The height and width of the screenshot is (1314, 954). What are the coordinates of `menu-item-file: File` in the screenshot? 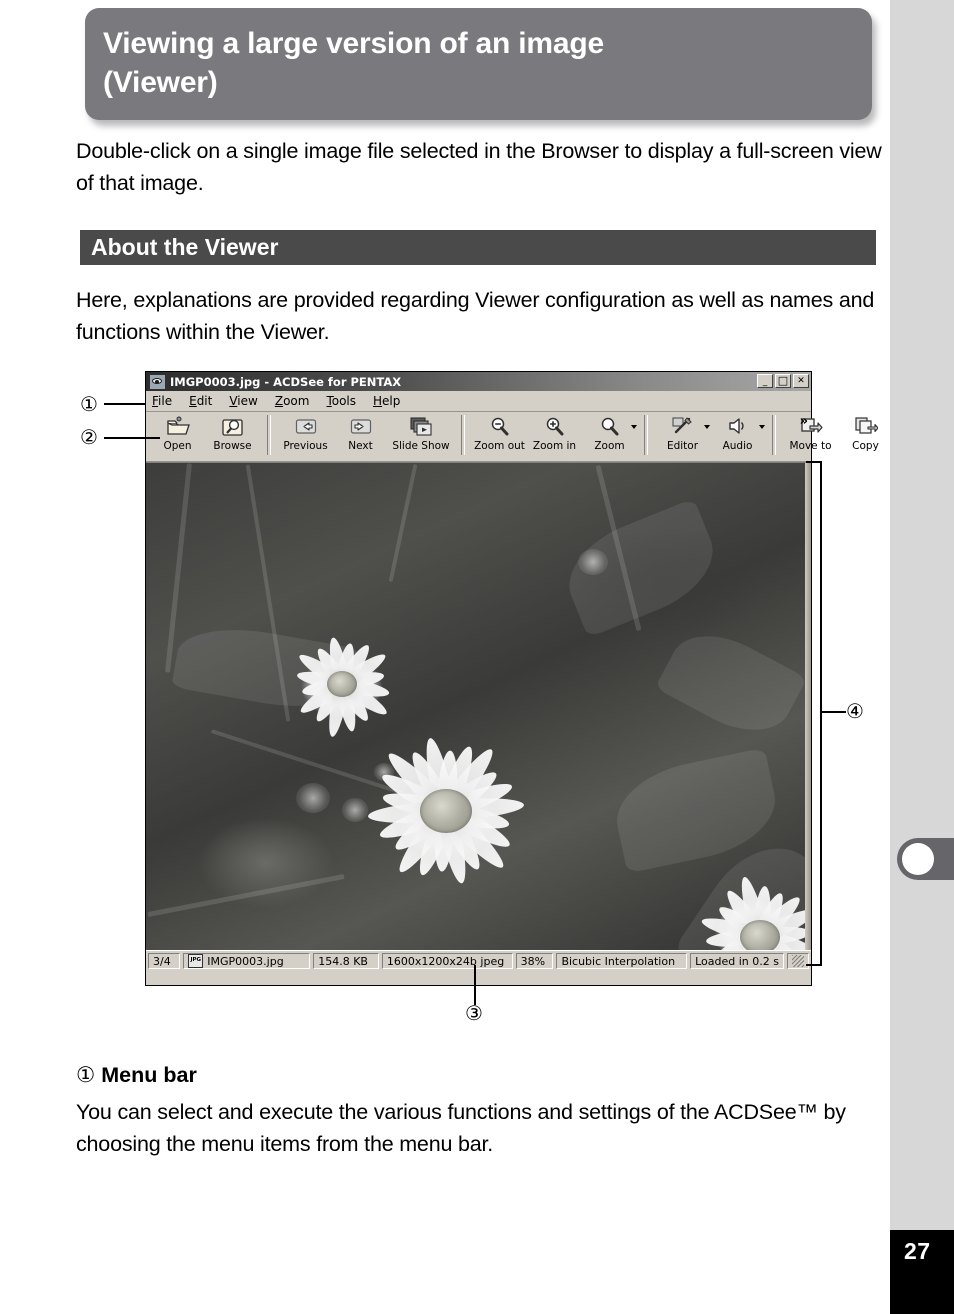 It's located at (162, 401).